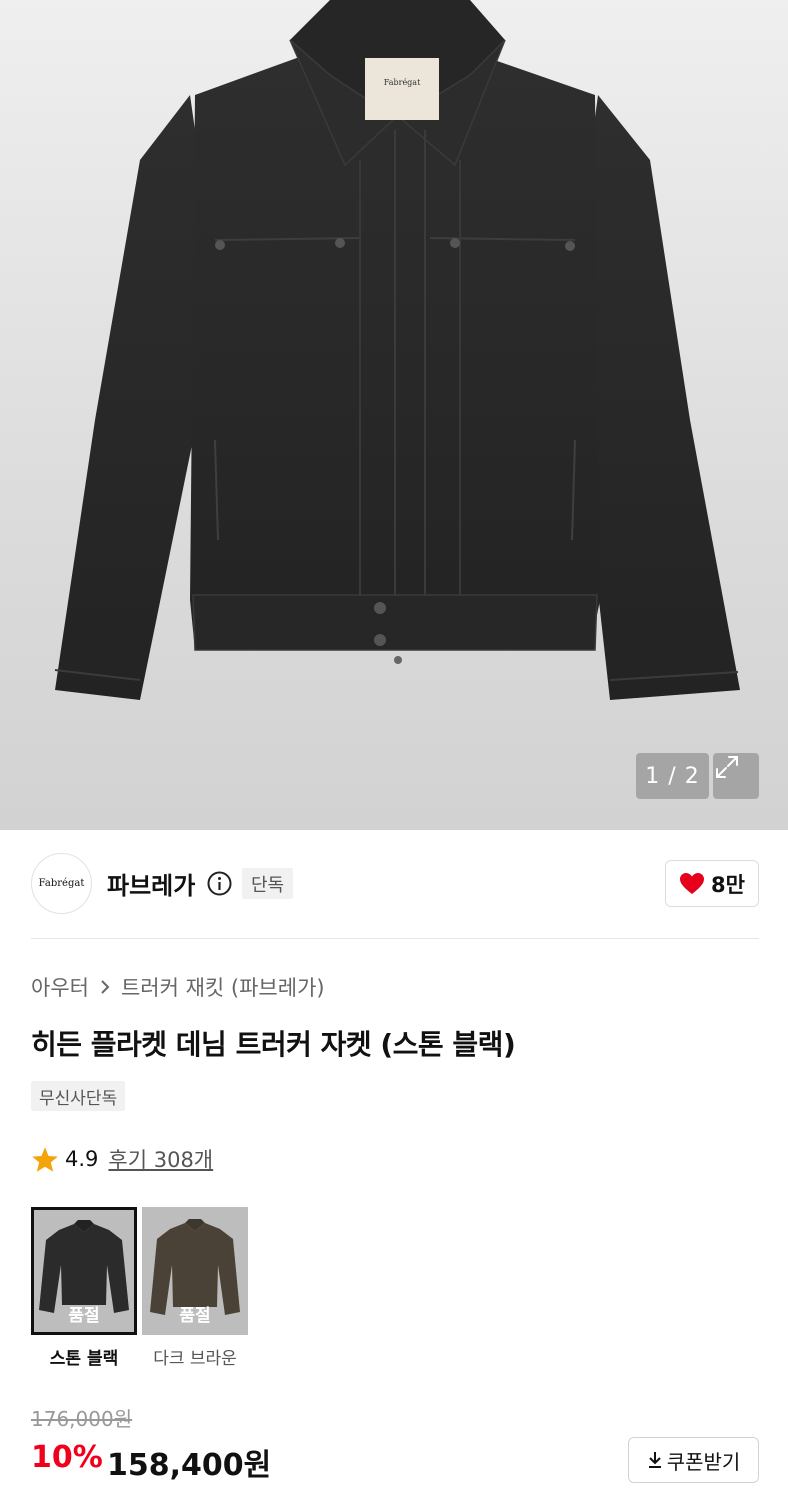 The height and width of the screenshot is (1500, 788). Describe the element at coordinates (402, 82) in the screenshot. I see `gallery-label-tag: Fabrégat` at that location.